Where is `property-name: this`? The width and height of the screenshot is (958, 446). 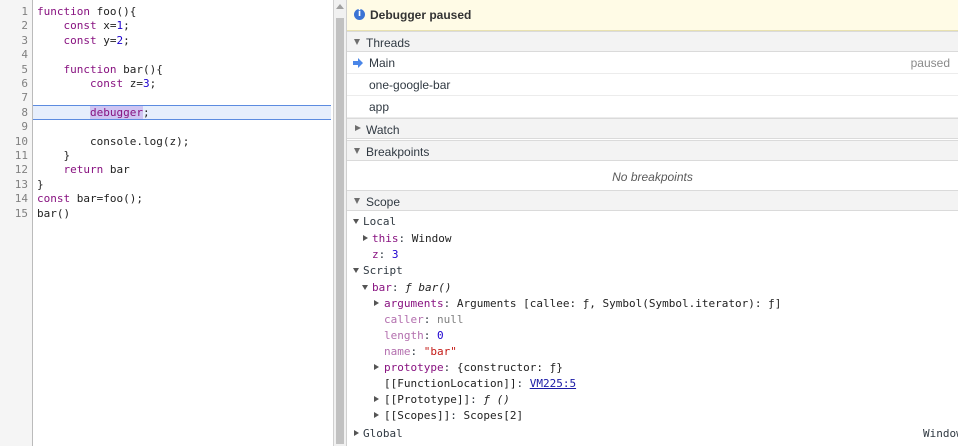 property-name: this is located at coordinates (385, 238).